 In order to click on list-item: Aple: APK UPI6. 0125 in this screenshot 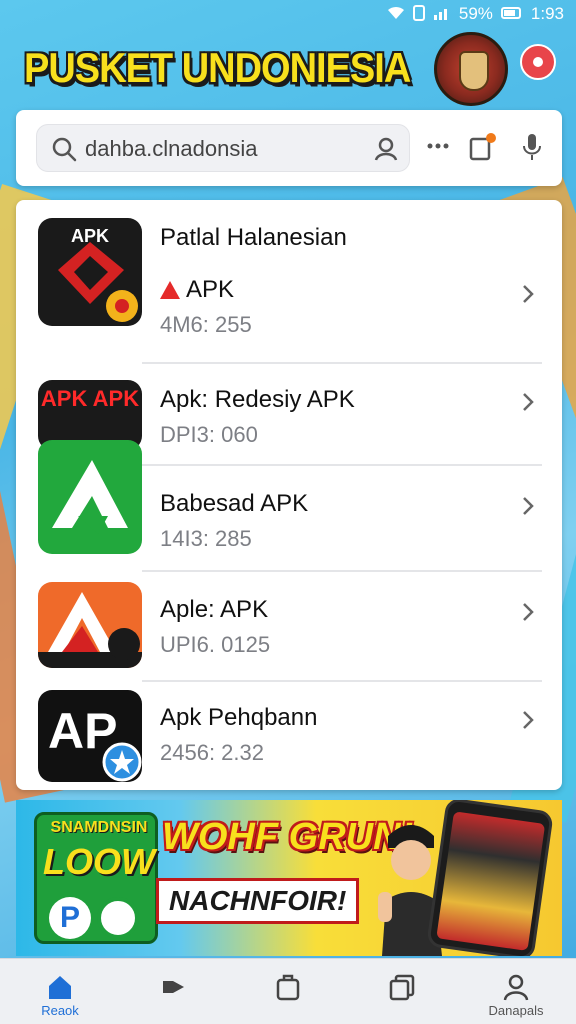, I will do `click(289, 636)`.